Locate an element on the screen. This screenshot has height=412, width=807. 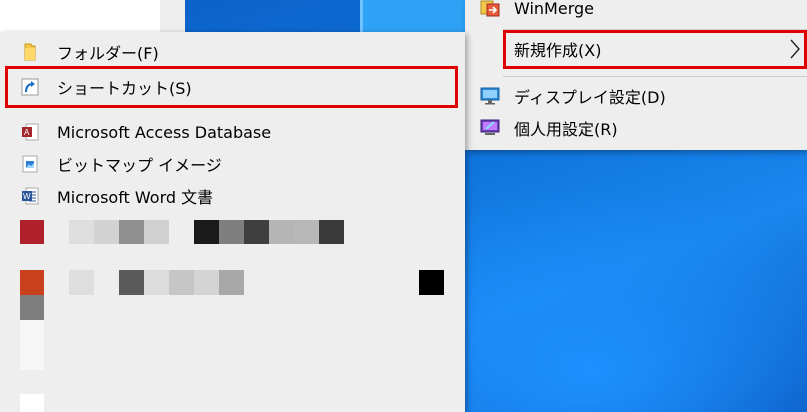
word-icon: W is located at coordinates (30, 196).